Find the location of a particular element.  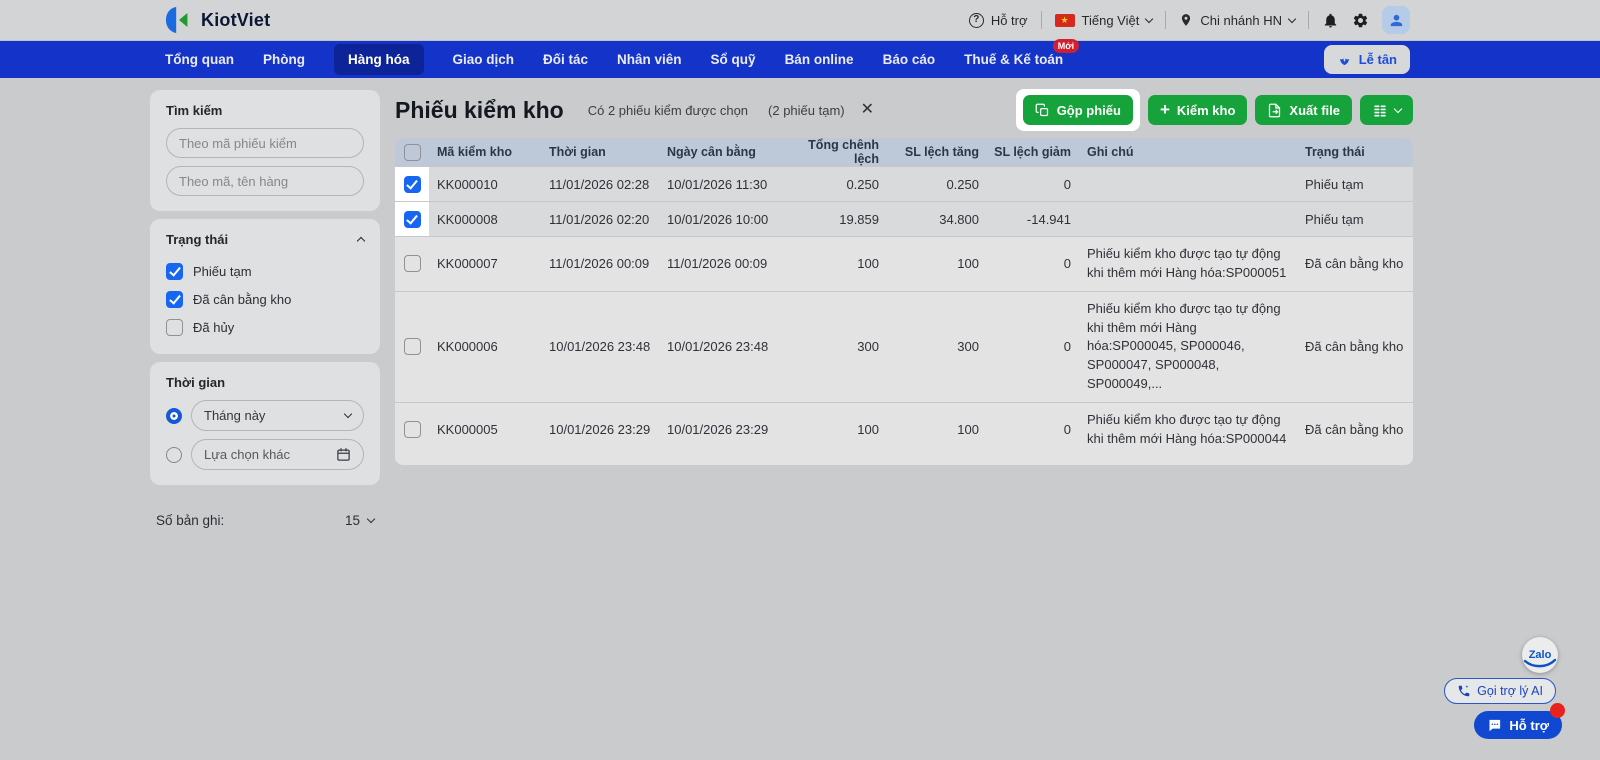

header-checkbox-cell is located at coordinates (412, 152).